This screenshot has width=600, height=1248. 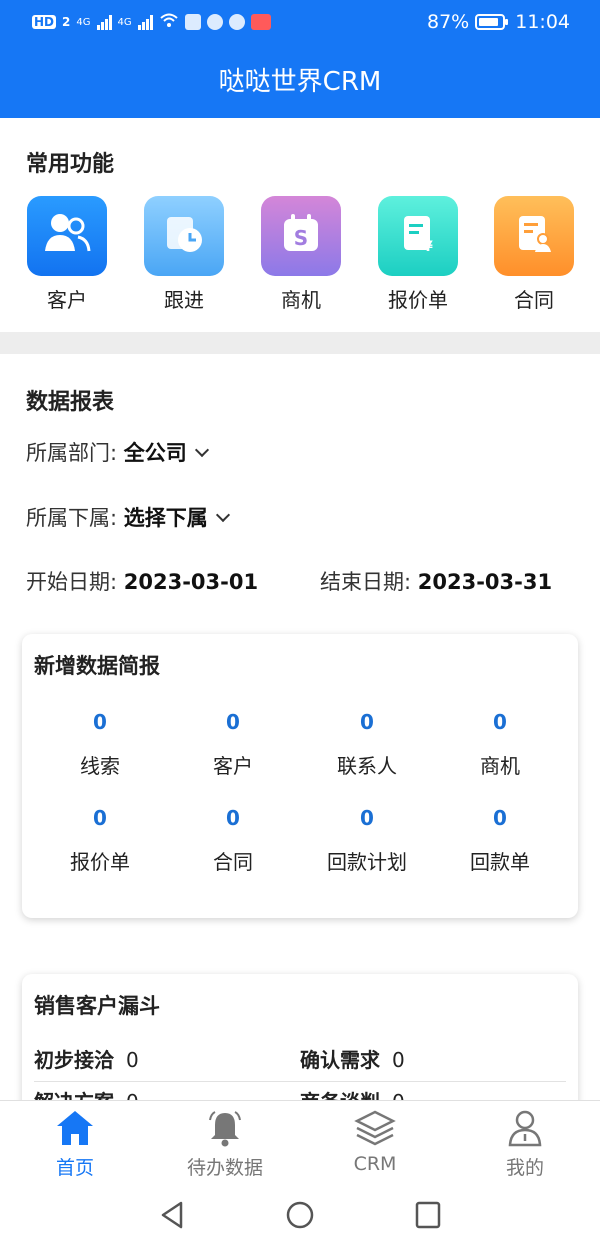 I want to click on home-nav-icon, so click(x=300, y=1217).